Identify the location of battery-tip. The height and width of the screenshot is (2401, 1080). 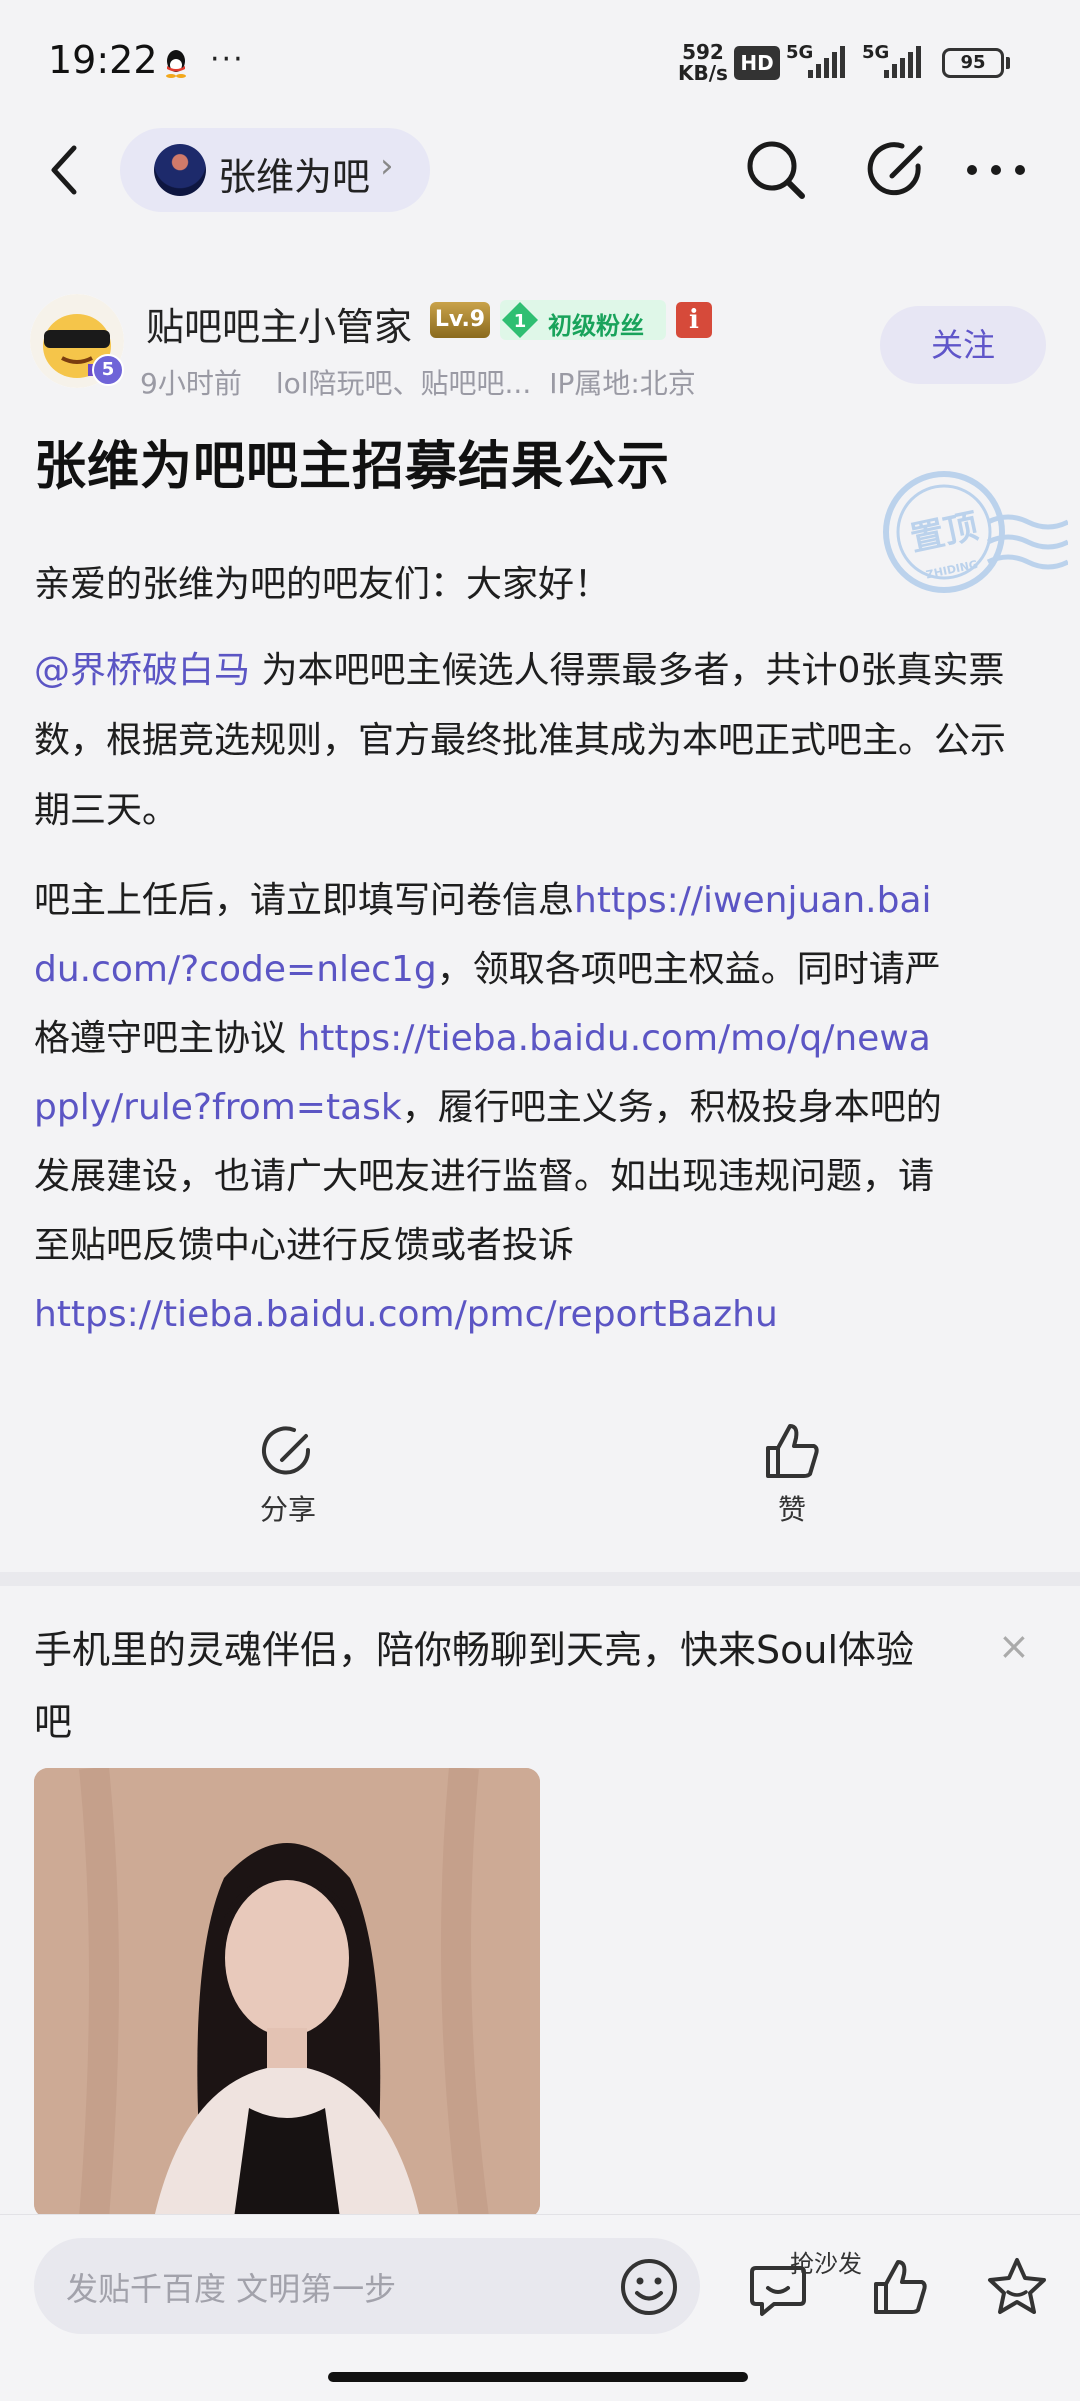
(1008, 63).